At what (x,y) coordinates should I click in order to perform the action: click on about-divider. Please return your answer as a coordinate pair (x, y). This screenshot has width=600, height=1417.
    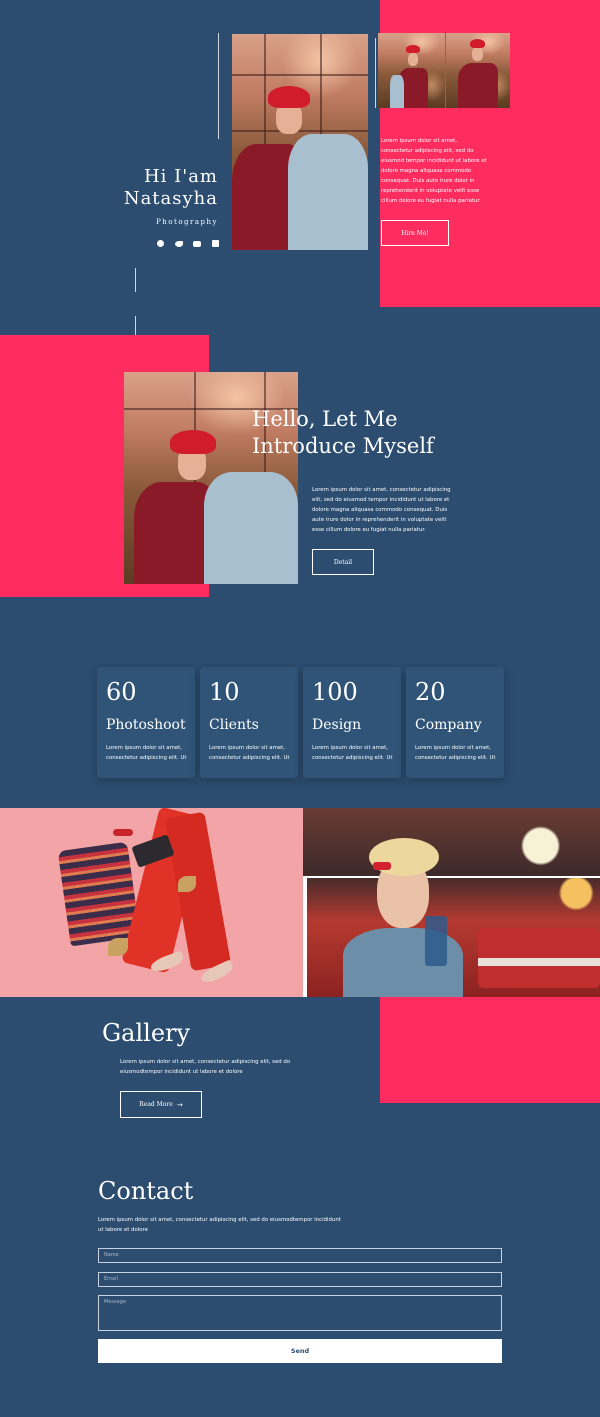
    Looking at the image, I should click on (135, 326).